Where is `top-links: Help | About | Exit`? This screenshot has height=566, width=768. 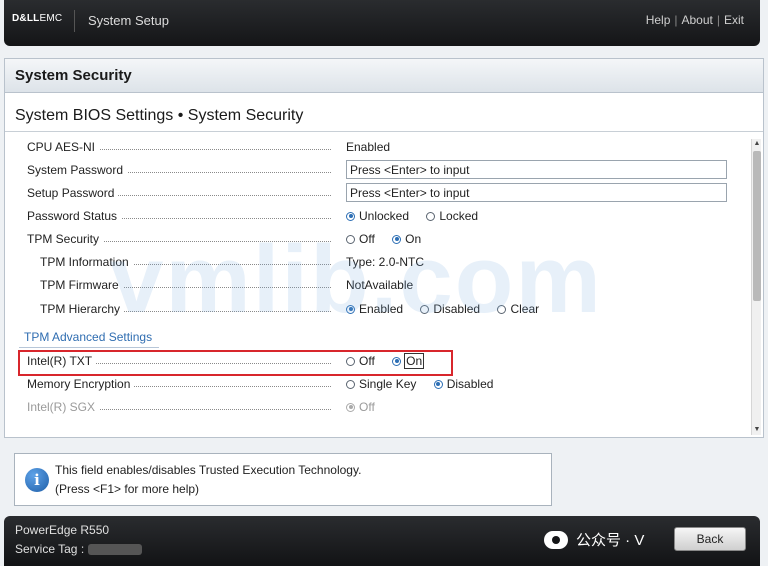
top-links: Help | About | Exit is located at coordinates (695, 20).